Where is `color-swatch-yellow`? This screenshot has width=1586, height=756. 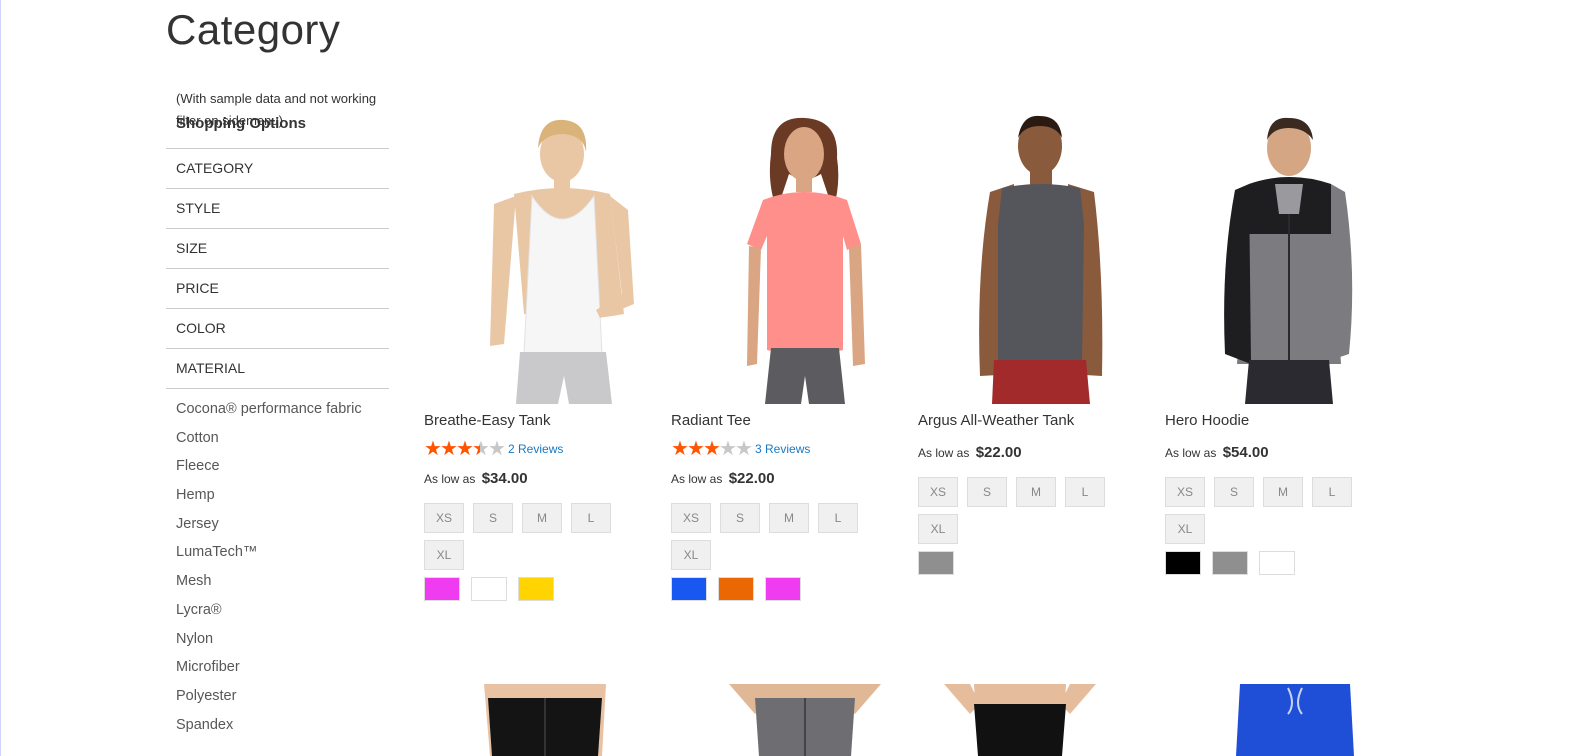 color-swatch-yellow is located at coordinates (536, 589).